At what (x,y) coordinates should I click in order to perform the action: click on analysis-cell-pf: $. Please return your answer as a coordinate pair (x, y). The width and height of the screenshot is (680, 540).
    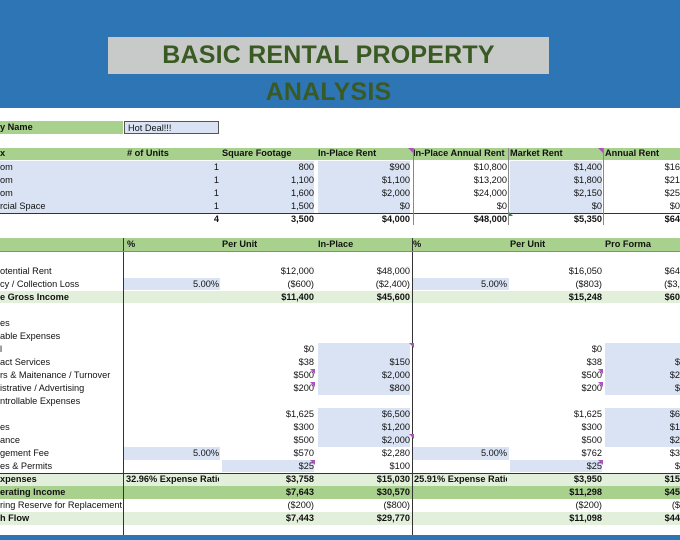
    Looking at the image, I should click on (642, 466).